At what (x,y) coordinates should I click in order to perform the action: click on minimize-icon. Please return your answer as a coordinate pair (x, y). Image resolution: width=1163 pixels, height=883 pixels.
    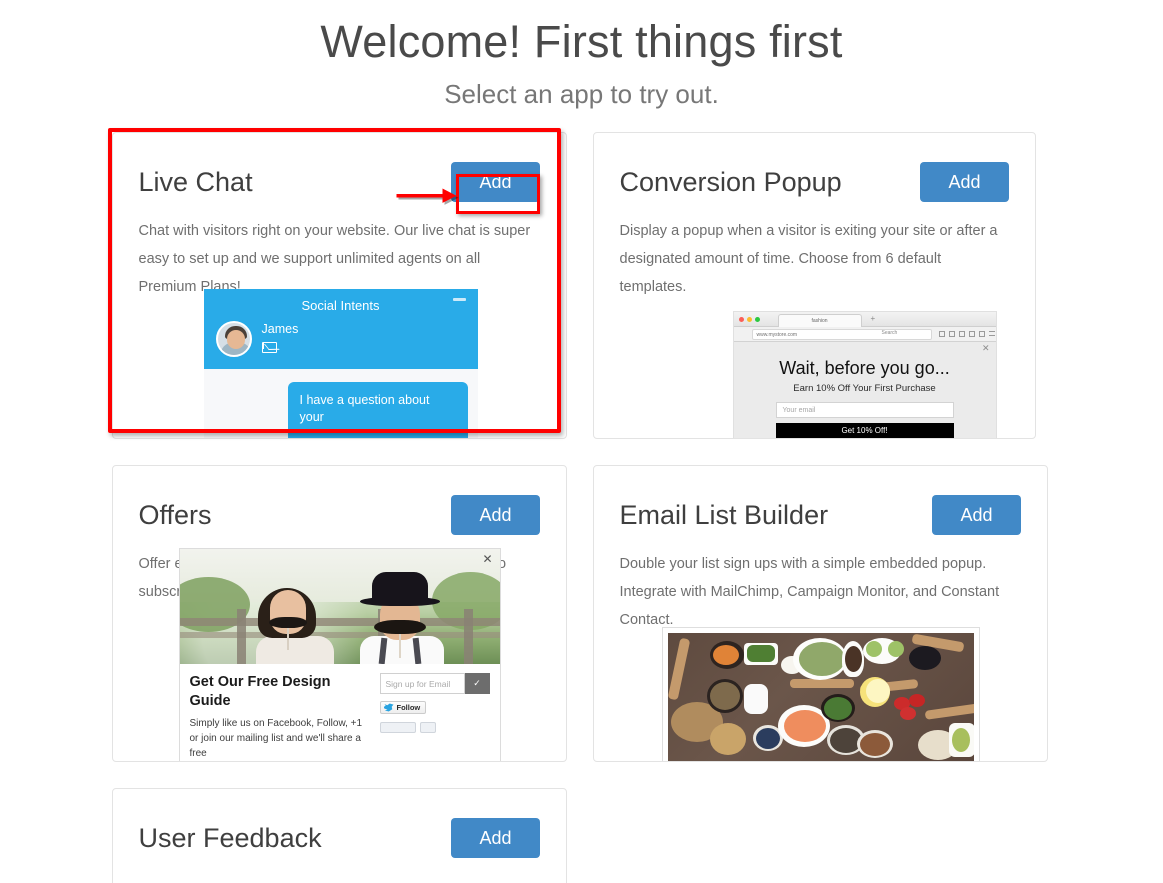
    Looking at the image, I should click on (459, 299).